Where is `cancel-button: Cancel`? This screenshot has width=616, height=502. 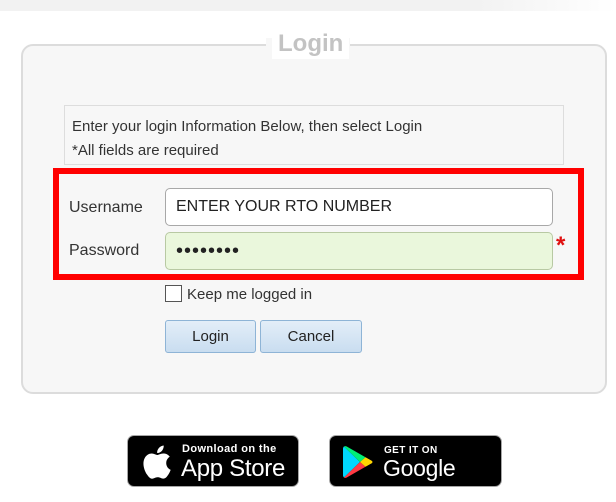
cancel-button: Cancel is located at coordinates (311, 336).